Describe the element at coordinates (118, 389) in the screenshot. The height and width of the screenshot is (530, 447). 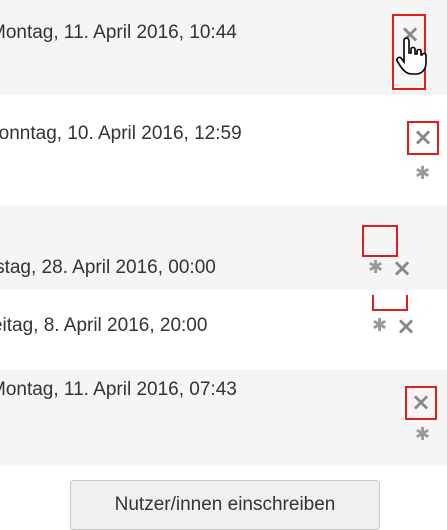
I see `enrolment-date: Montag, 11. April 2016, 07:43` at that location.